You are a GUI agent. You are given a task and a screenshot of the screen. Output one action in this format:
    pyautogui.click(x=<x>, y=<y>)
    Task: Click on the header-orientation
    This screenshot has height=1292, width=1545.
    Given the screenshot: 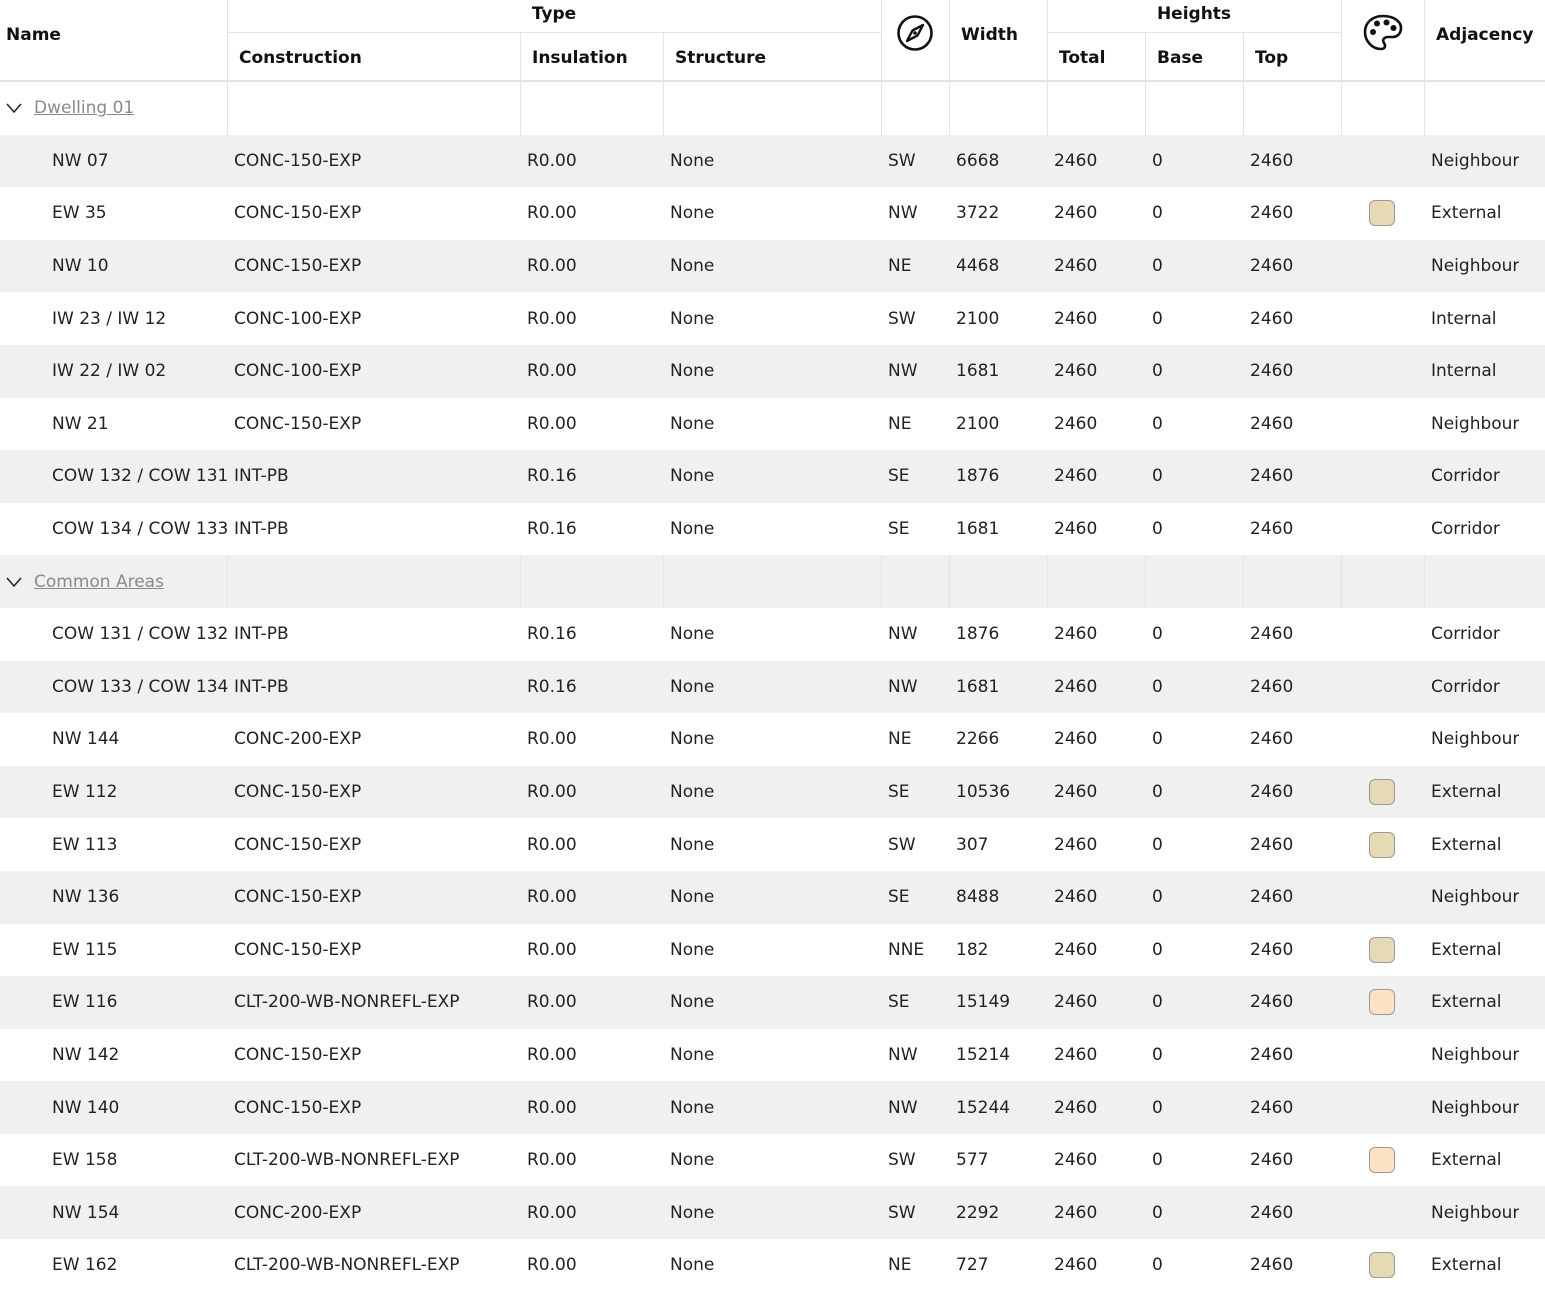 What is the action you would take?
    pyautogui.click(x=915, y=35)
    